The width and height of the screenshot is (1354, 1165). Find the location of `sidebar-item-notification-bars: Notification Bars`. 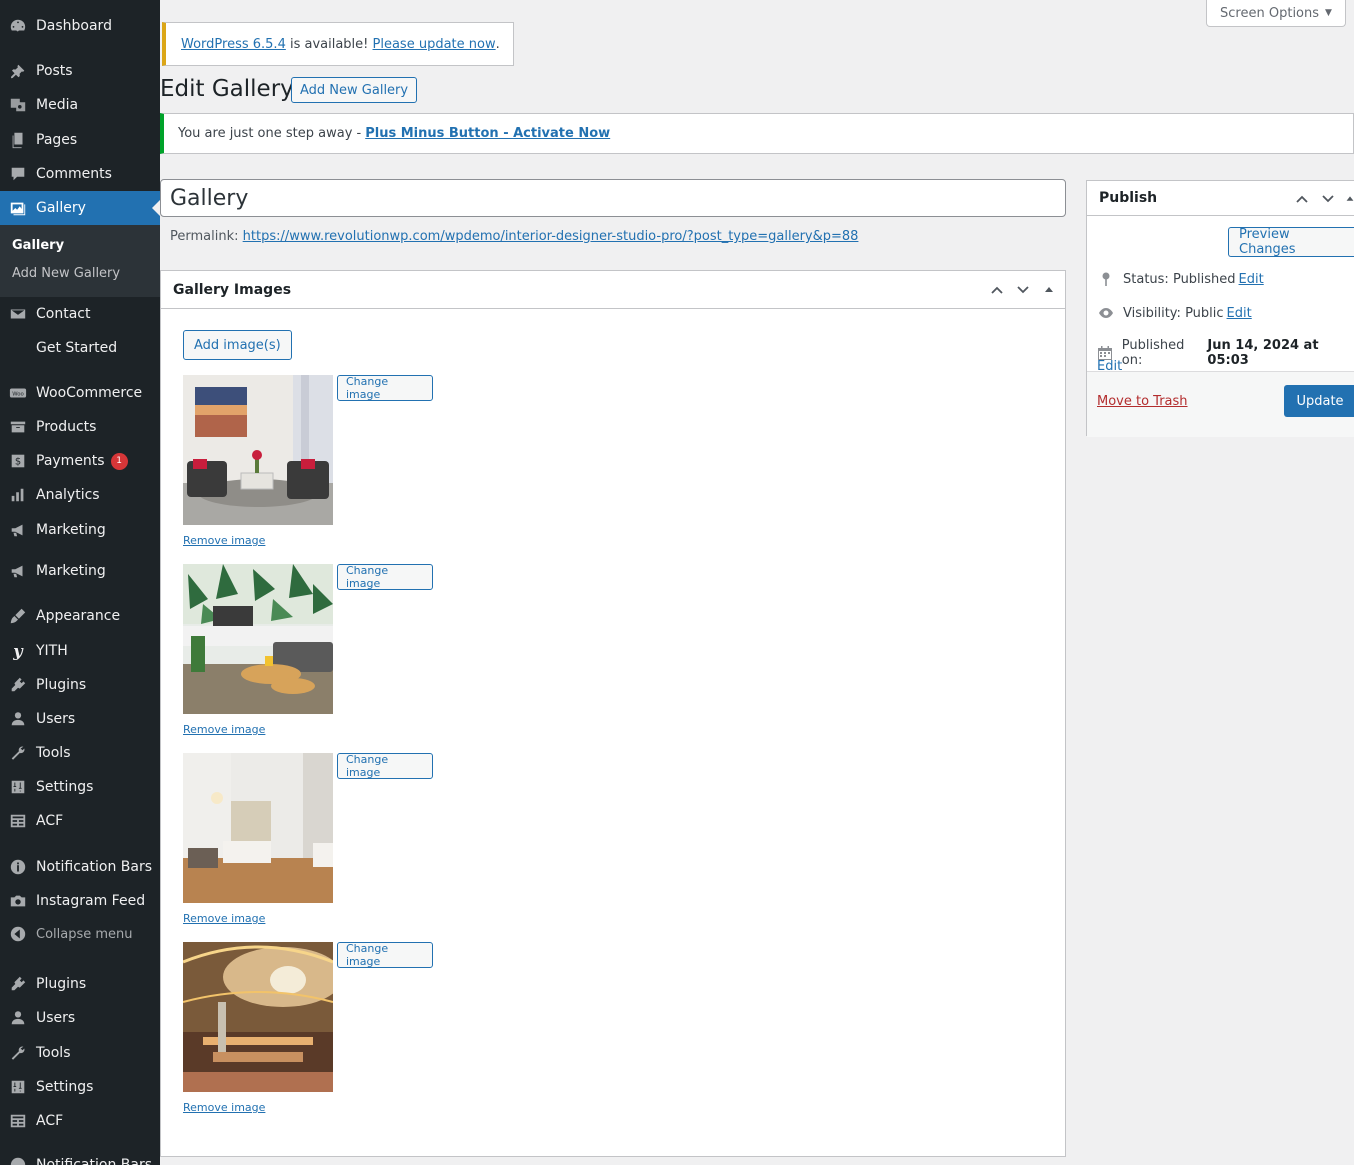

sidebar-item-notification-bars: Notification Bars is located at coordinates (80, 867).